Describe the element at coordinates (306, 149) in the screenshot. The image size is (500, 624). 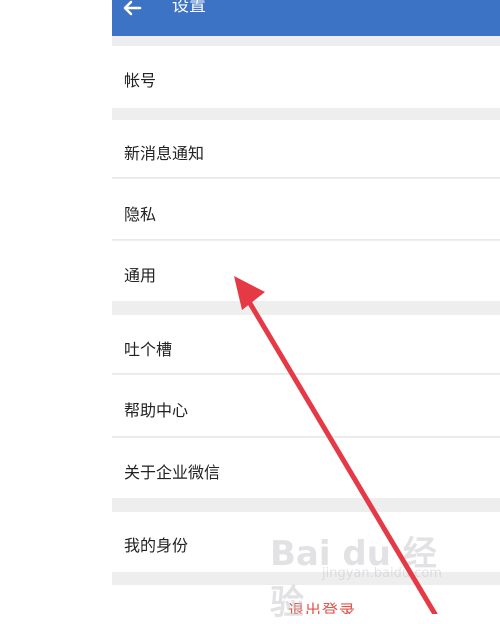
I see `menu-item-notifications: 新消息通知` at that location.